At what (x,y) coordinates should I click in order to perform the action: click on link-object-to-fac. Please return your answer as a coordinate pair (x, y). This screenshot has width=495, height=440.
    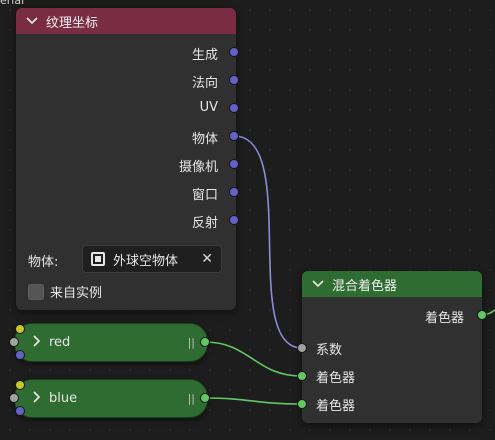
    Looking at the image, I should click on (268, 242).